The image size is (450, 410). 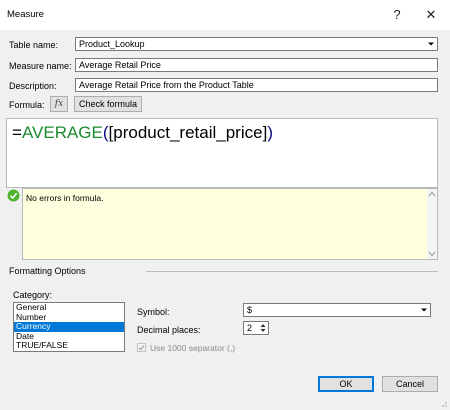 What do you see at coordinates (256, 44) in the screenshot?
I see `table-name-select: Product_Lookup` at bounding box center [256, 44].